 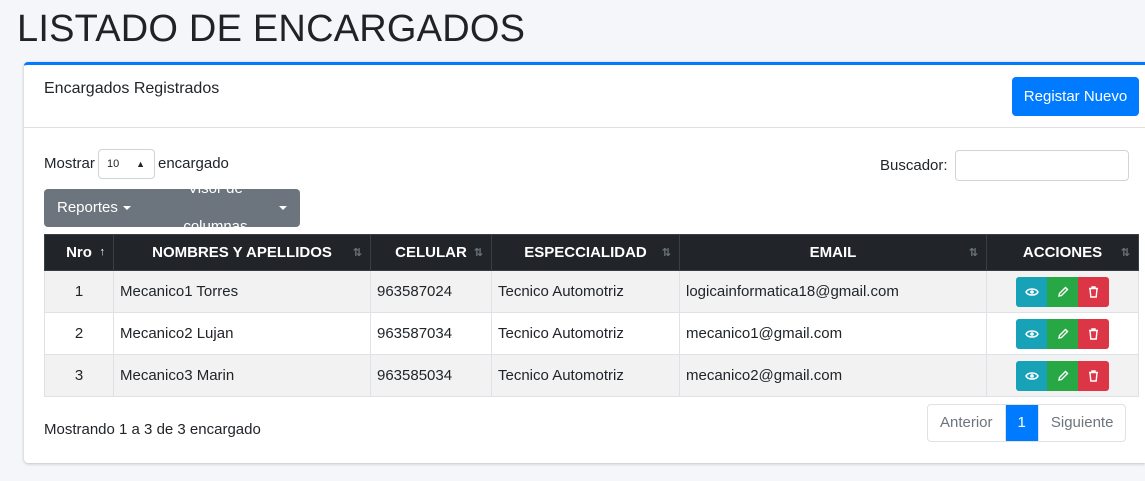 I want to click on cell-nro: 3, so click(x=79, y=375).